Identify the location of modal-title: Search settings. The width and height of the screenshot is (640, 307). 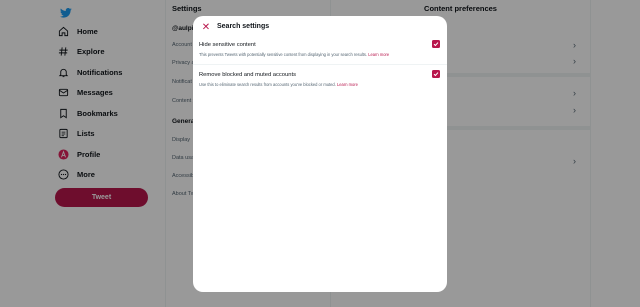
(243, 26).